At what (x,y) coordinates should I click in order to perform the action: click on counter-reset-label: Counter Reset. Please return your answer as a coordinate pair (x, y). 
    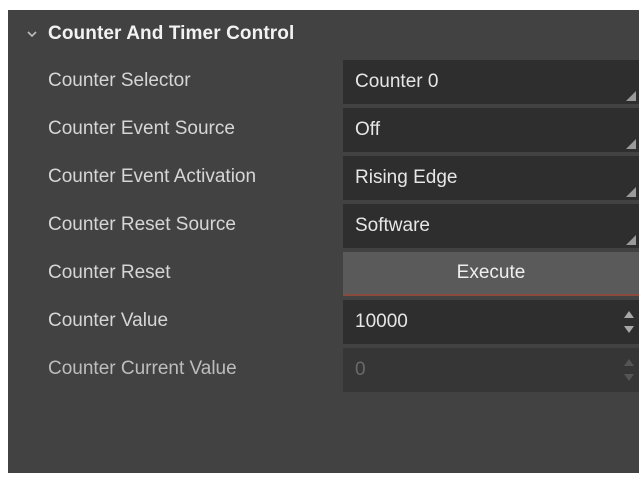
    Looking at the image, I should click on (109, 272).